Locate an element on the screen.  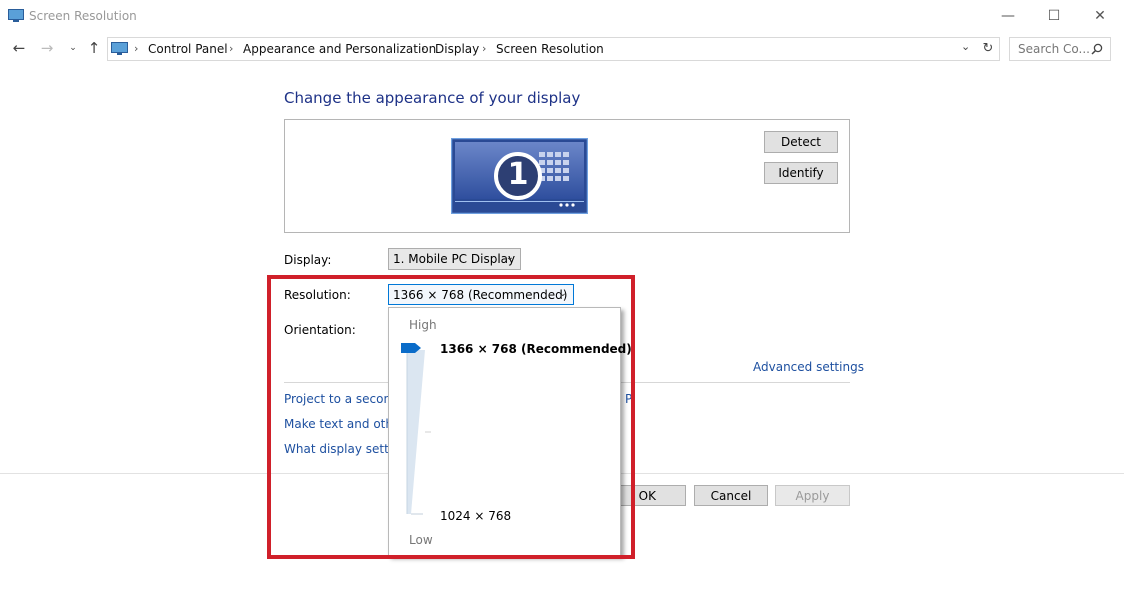
chevron-down-icon: ⌄ is located at coordinates (509, 257).